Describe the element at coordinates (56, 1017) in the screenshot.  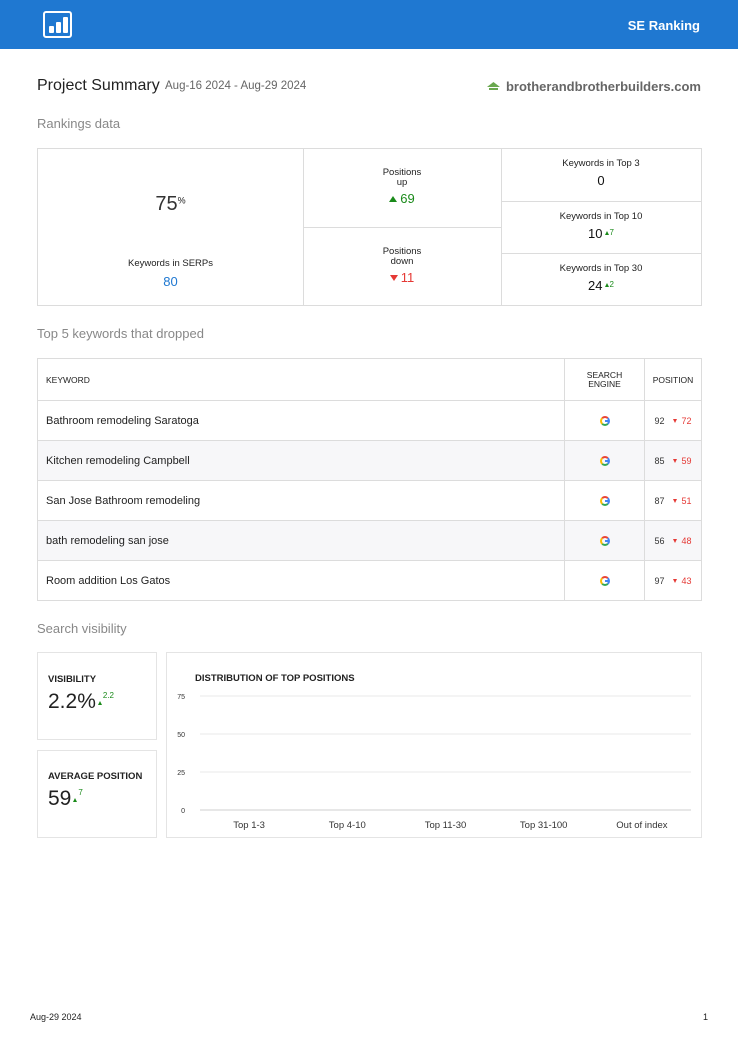
I see `footer-date: Aug-29 2024` at that location.